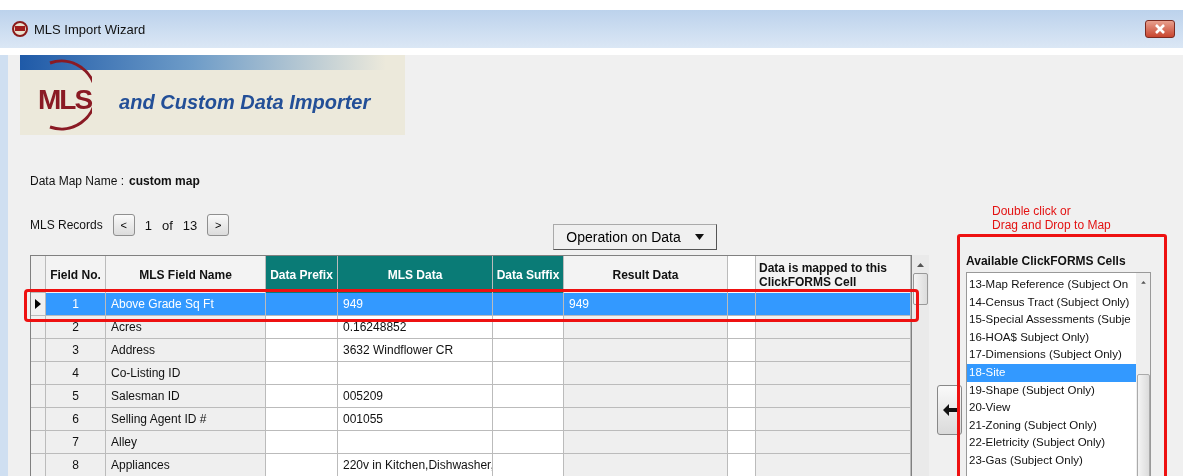  What do you see at coordinates (76, 419) in the screenshot?
I see `table-cell: 6` at bounding box center [76, 419].